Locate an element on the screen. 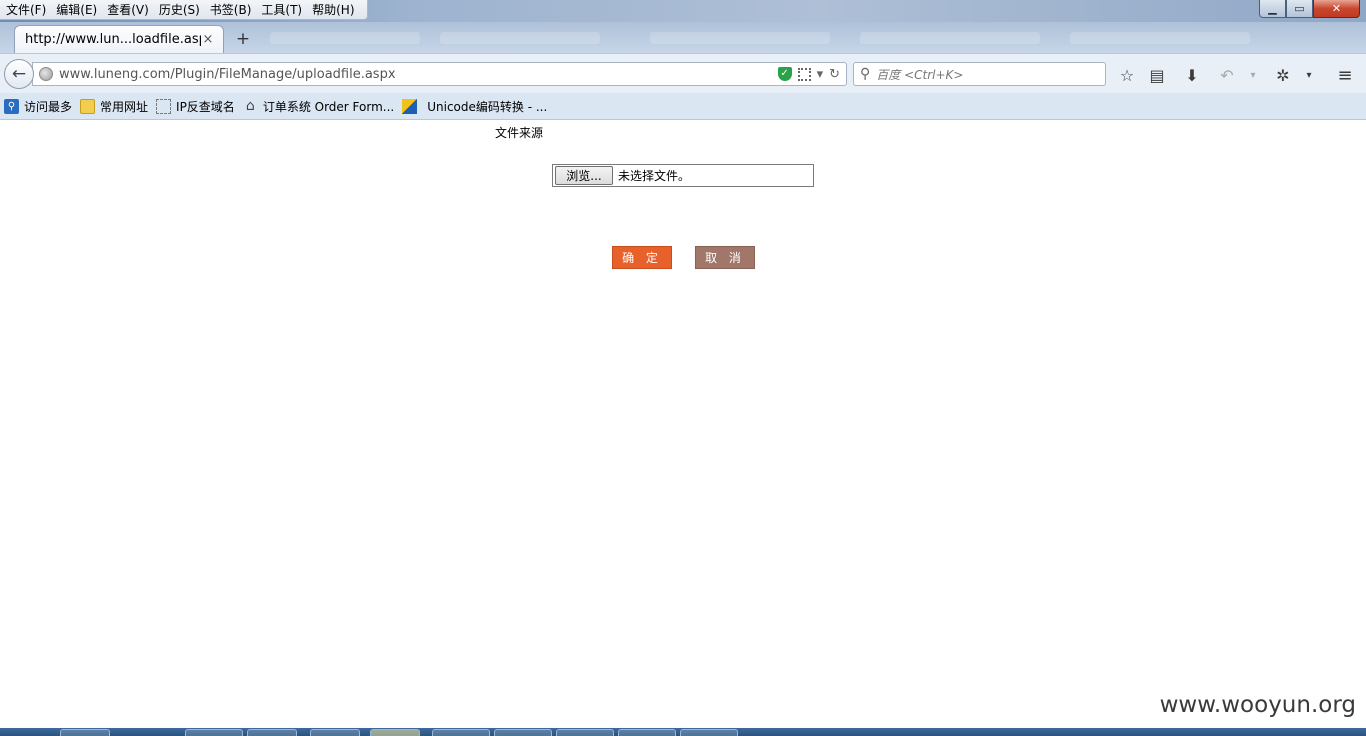 The width and height of the screenshot is (1366, 736). bug-icon: ✲ is located at coordinates (1283, 75).